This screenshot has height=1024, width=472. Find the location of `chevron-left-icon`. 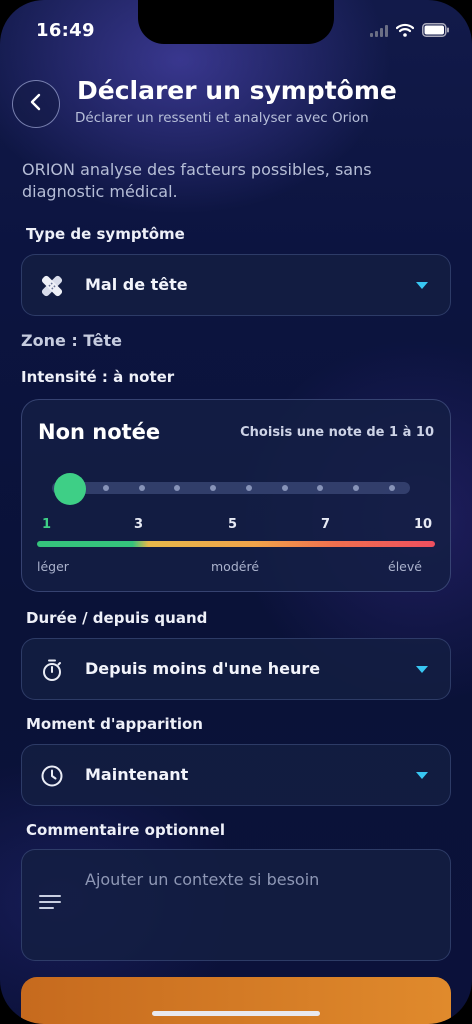

chevron-left-icon is located at coordinates (36, 104).